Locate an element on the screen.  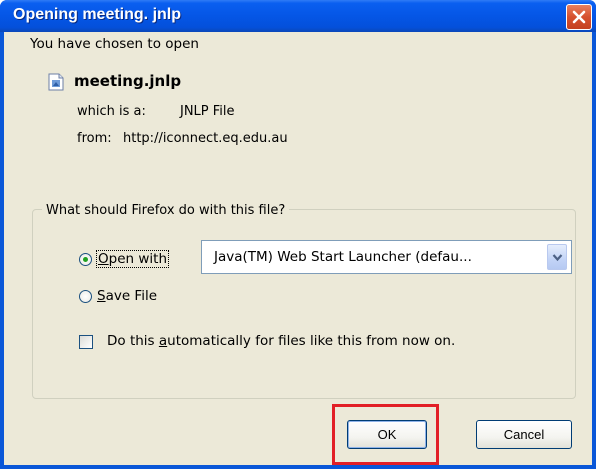
radio-selected-dot is located at coordinates (85, 259).